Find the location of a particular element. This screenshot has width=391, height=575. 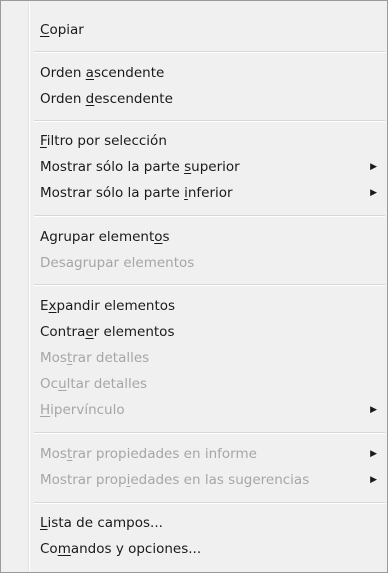

menu-item-mostrar-propiedades-sugerencias: Mostrar propiedades en las sugerencias ▶ is located at coordinates (194, 480).